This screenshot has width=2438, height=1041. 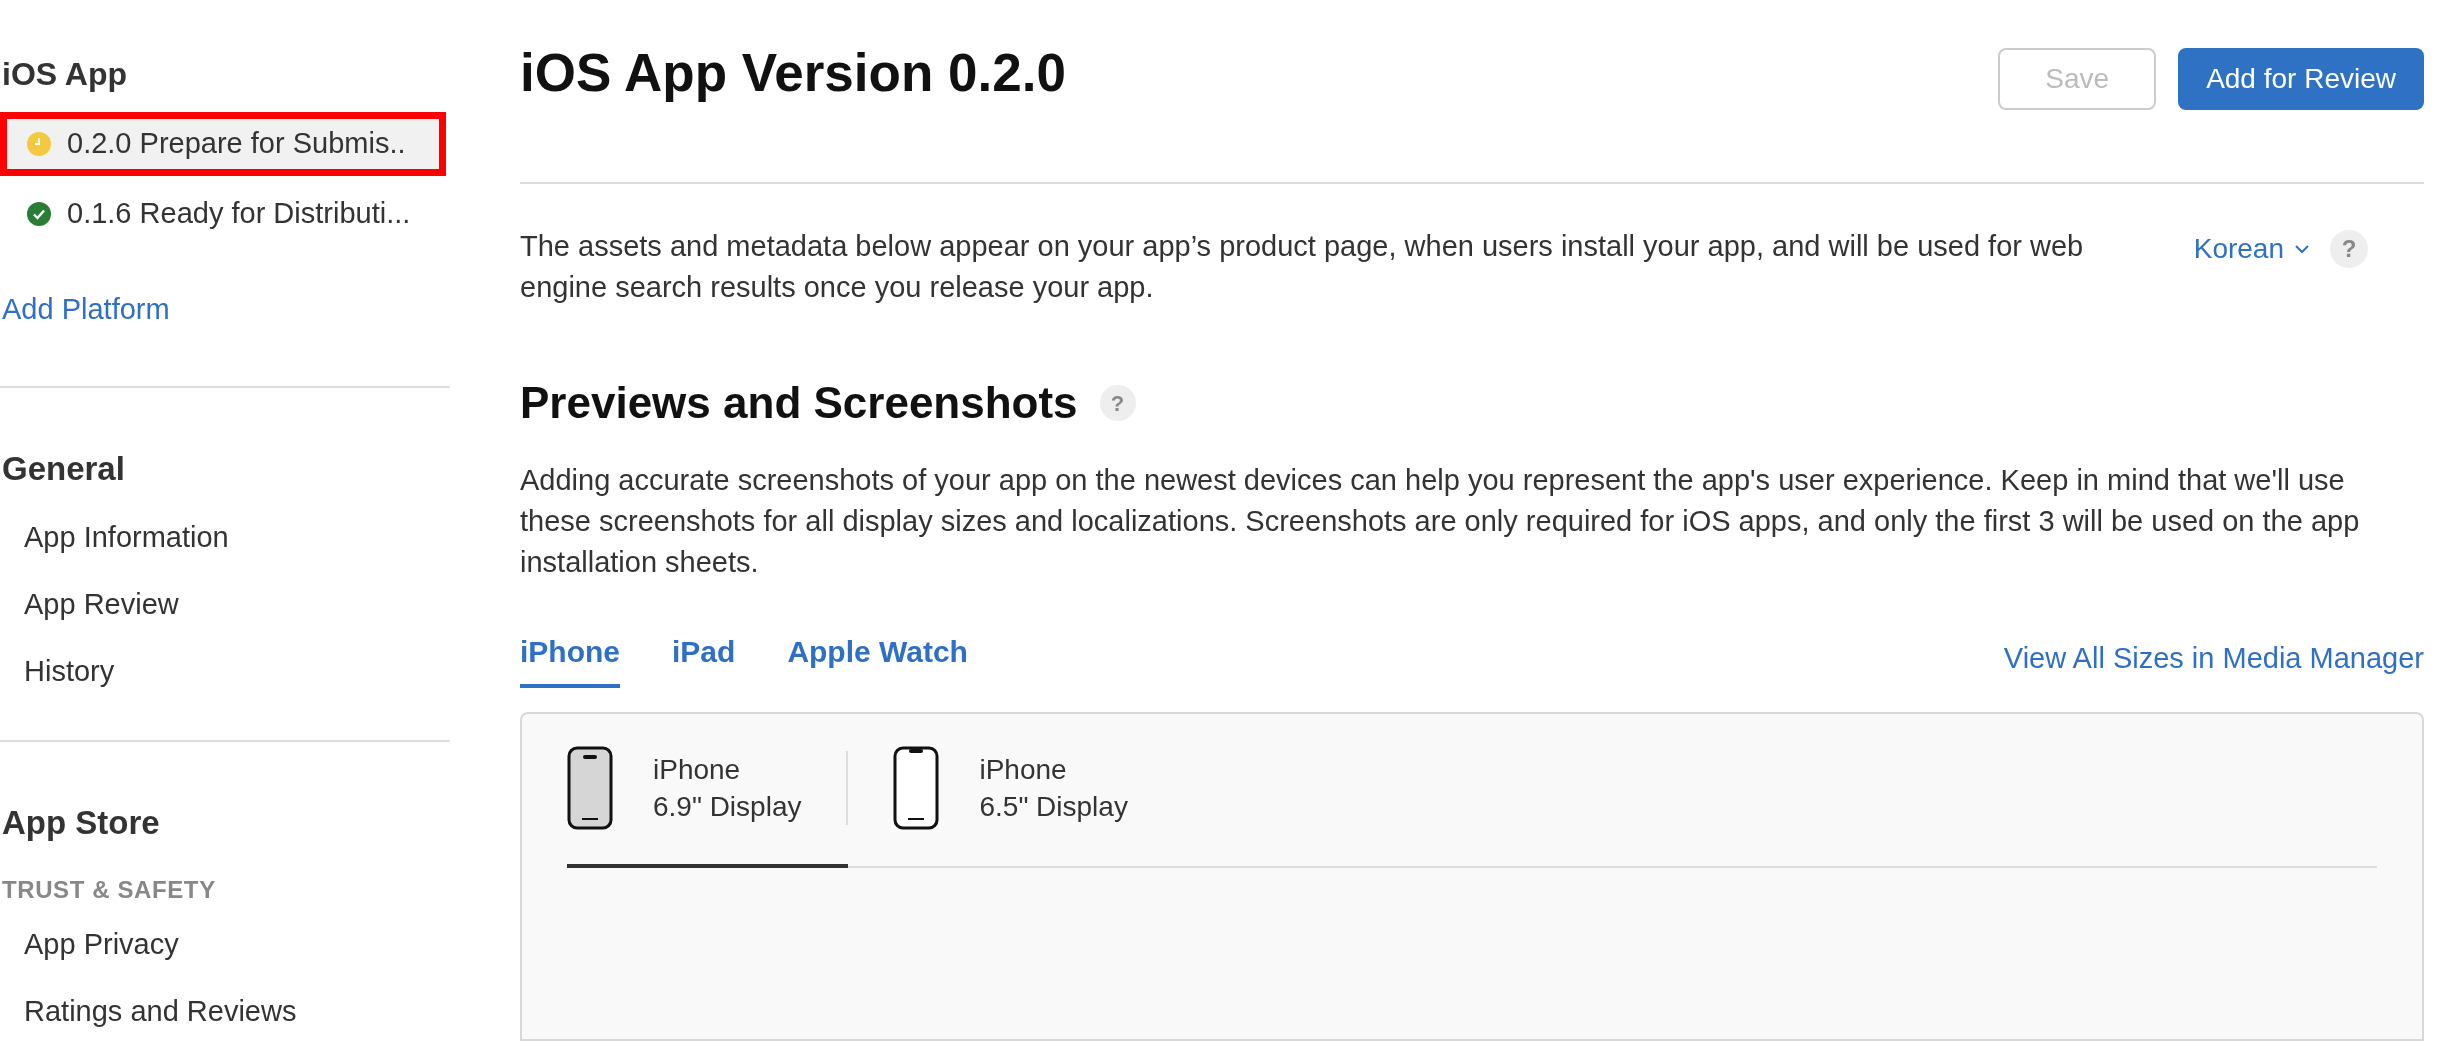 What do you see at coordinates (225, 684) in the screenshot?
I see `sidebar-item: History` at bounding box center [225, 684].